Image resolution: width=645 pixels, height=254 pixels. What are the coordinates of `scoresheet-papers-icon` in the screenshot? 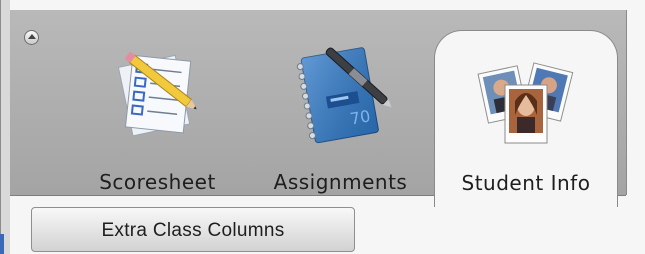 It's located at (157, 92).